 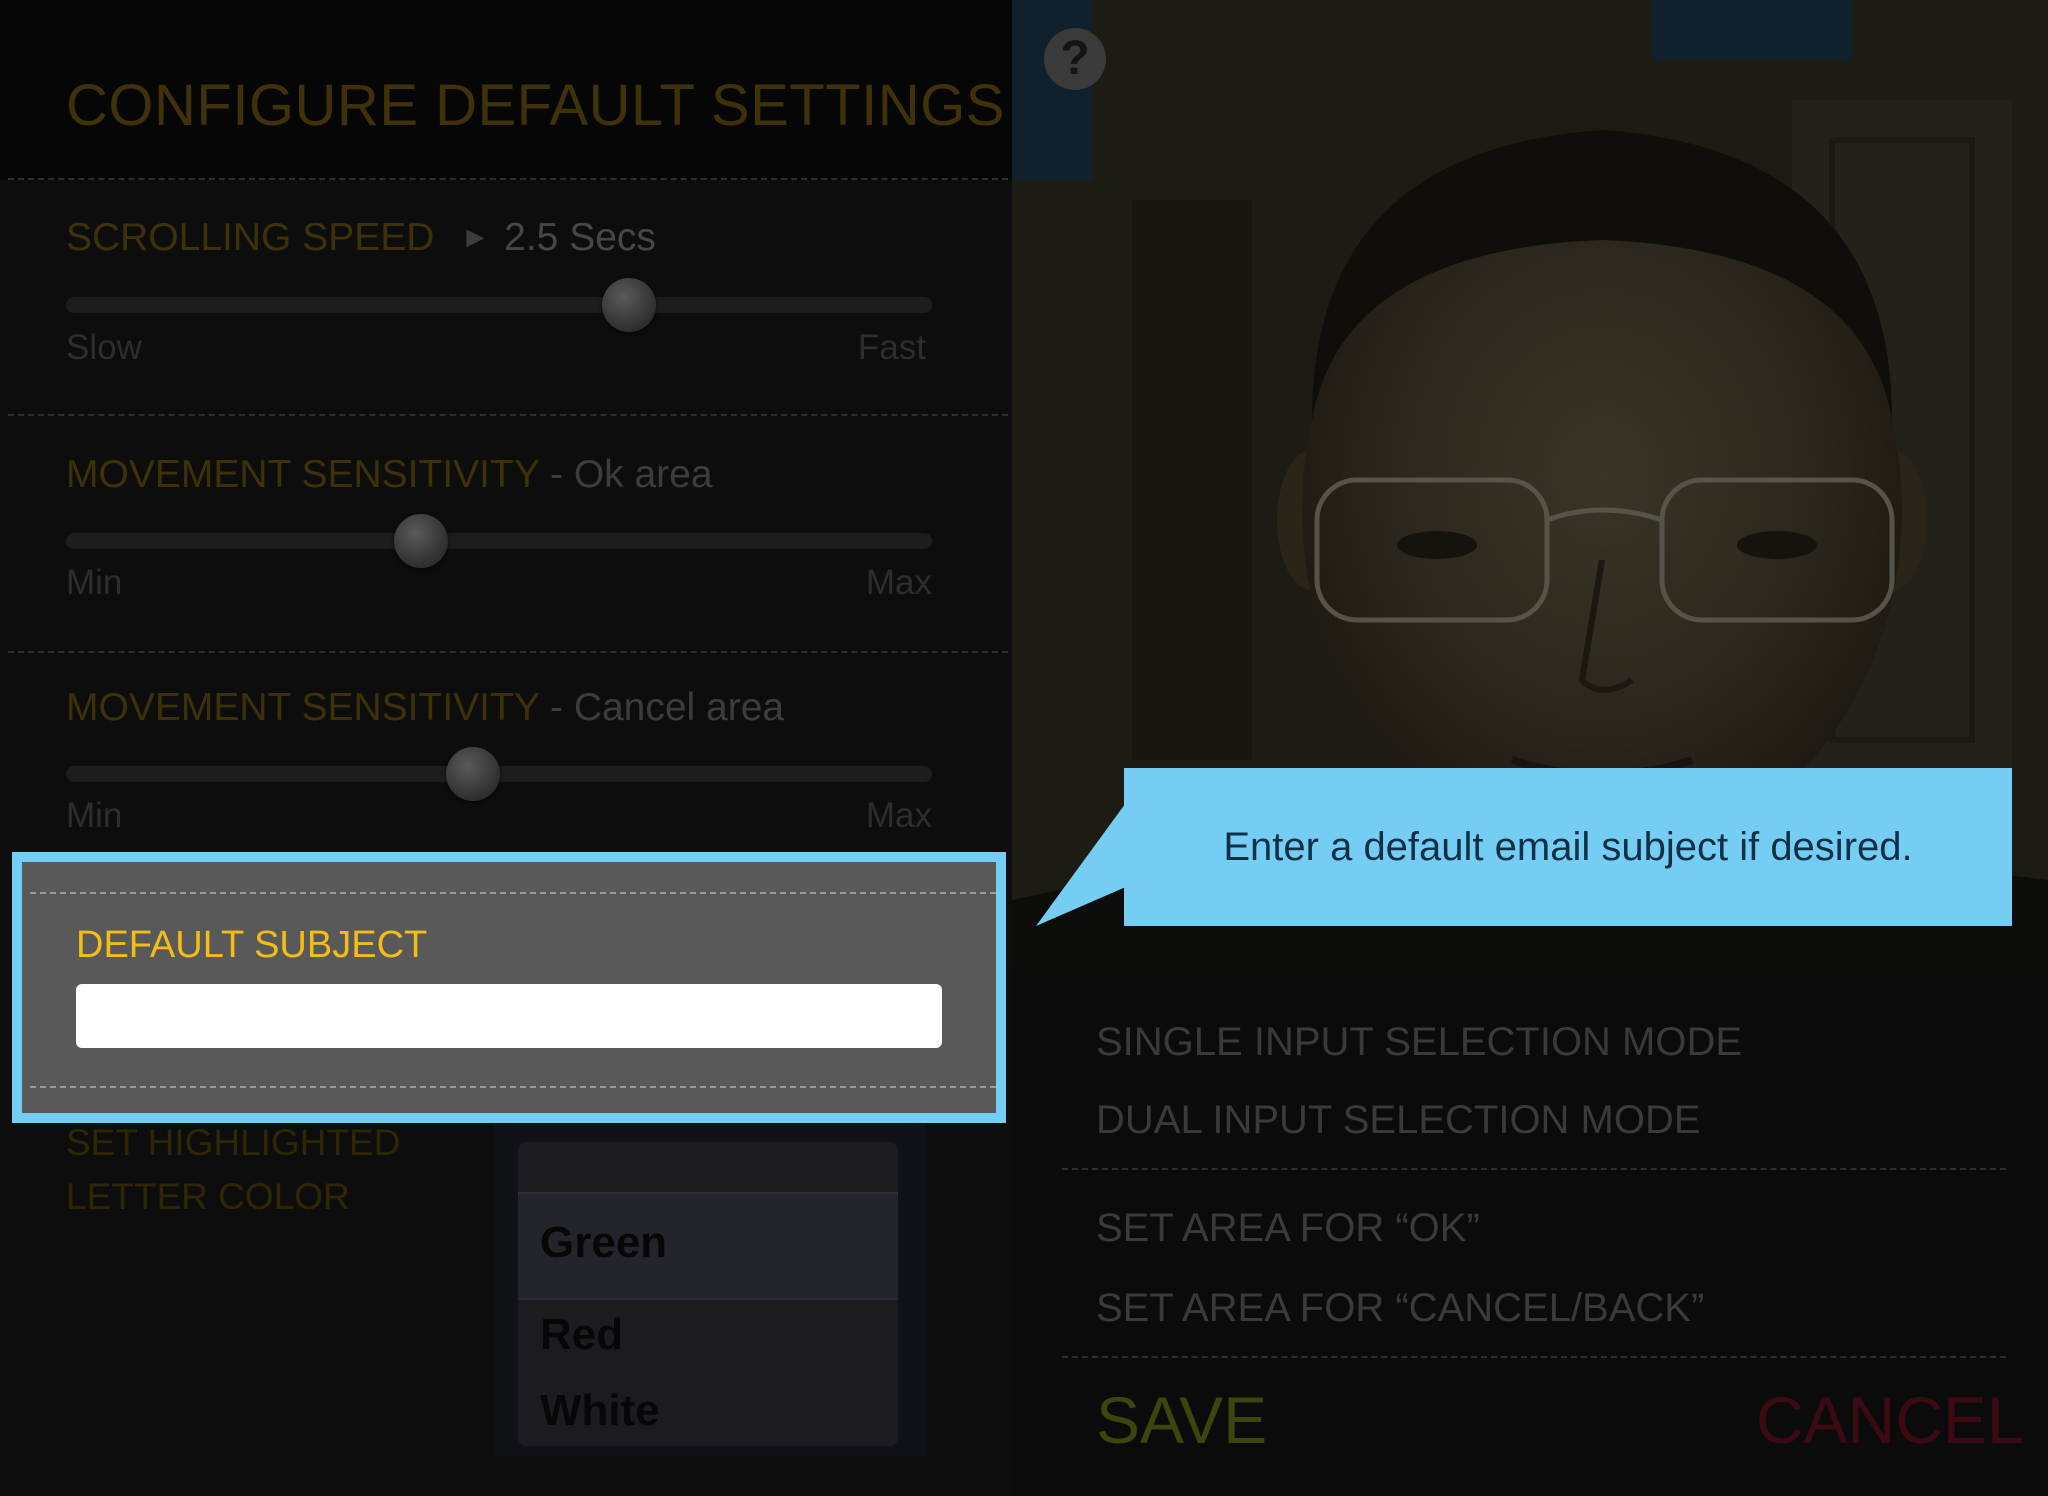 I want to click on picker-option-red: Red, so click(x=581, y=1335).